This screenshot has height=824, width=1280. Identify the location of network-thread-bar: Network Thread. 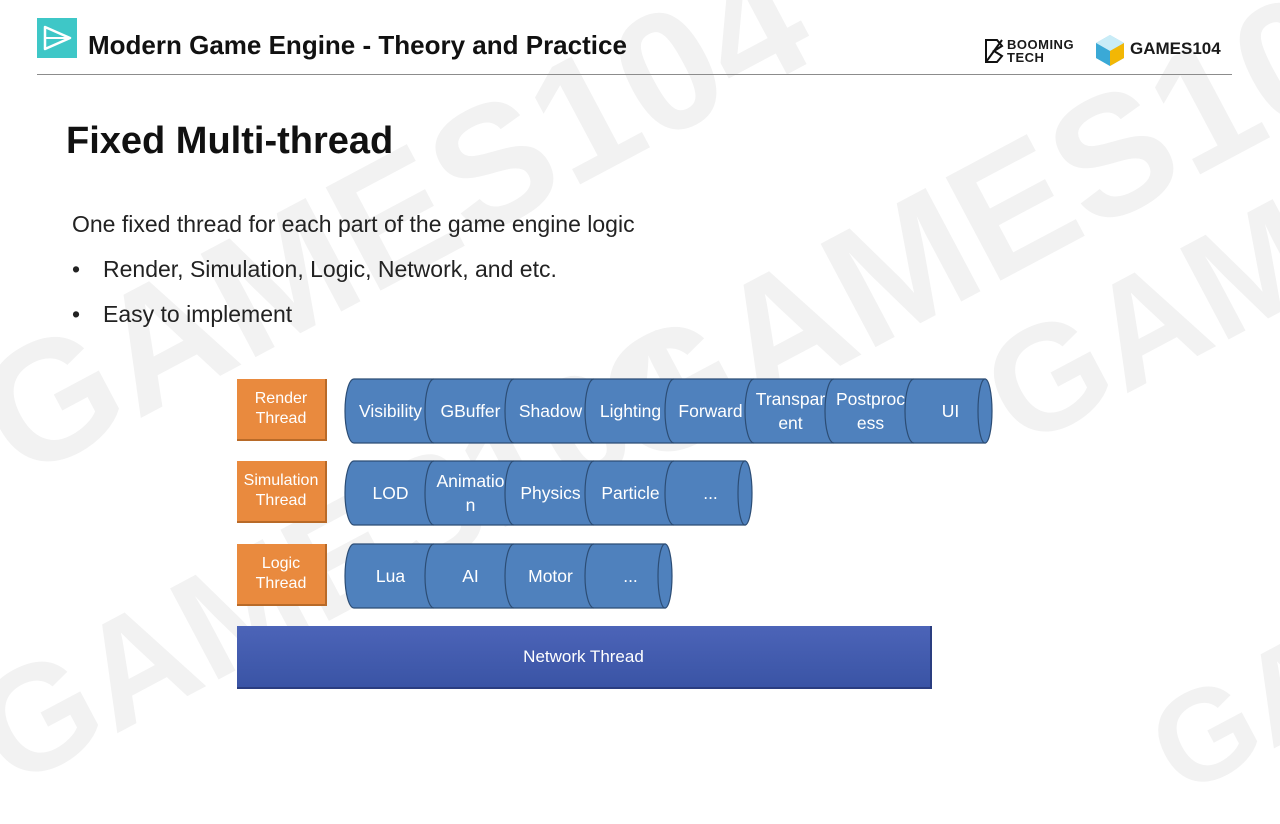
(584, 657).